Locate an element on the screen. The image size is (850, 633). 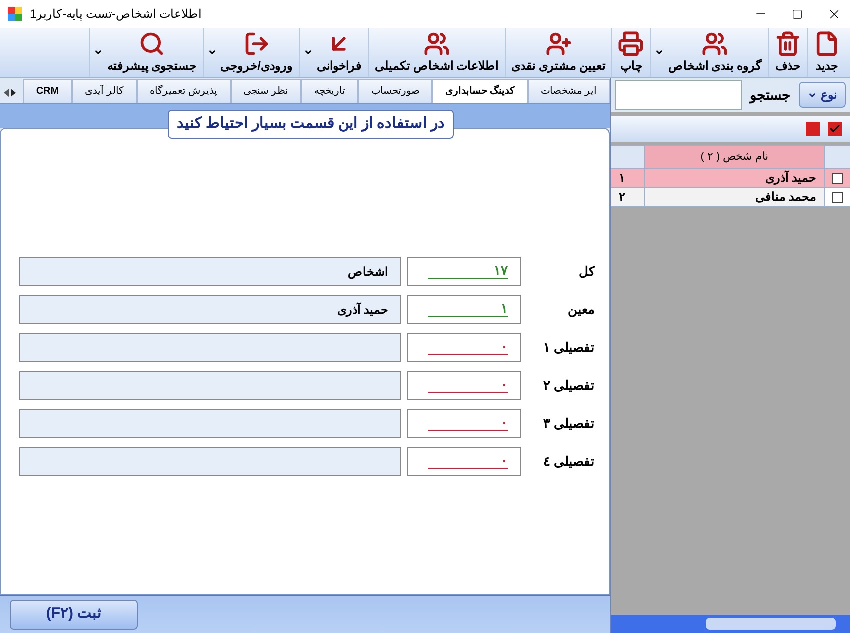
field-label: تفصیلی ٤ is located at coordinates (568, 461).